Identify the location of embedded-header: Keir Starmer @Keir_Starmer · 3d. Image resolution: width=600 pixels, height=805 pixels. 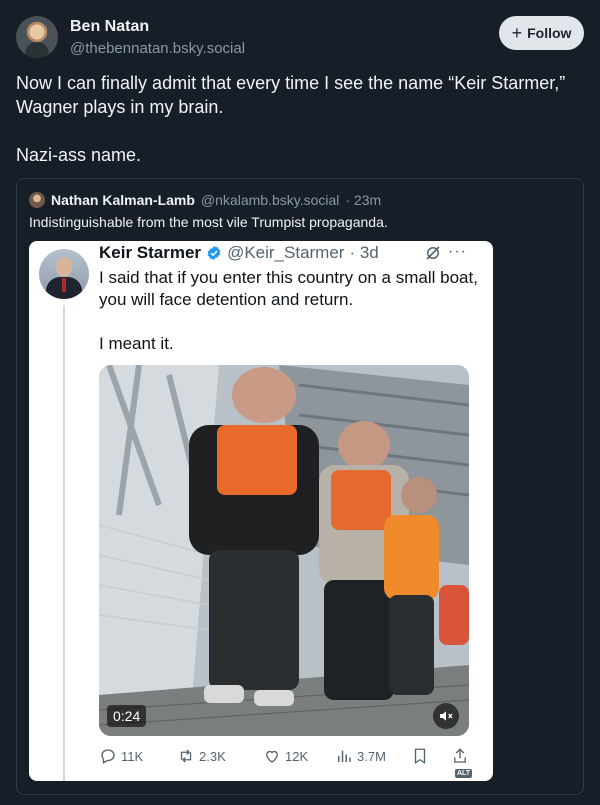
(239, 253).